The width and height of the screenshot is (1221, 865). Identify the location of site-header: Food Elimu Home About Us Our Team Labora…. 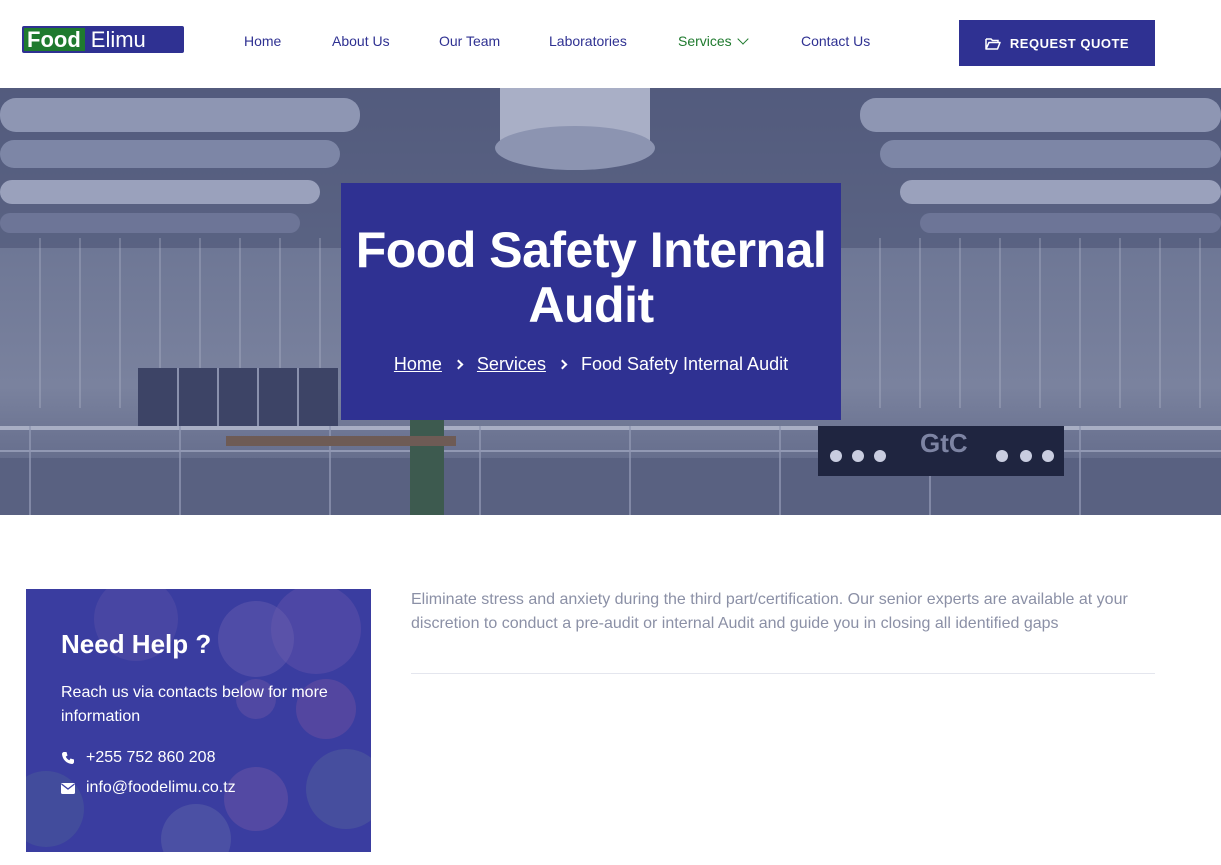
(610, 44).